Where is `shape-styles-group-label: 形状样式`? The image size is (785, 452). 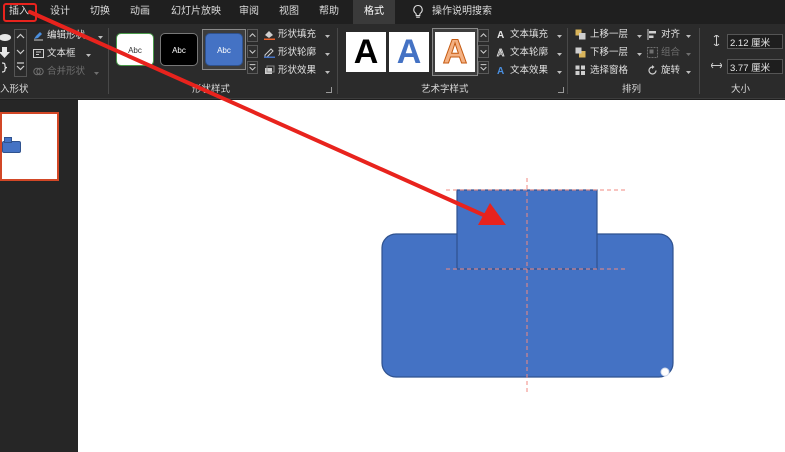 shape-styles-group-label: 形状样式 is located at coordinates (211, 89).